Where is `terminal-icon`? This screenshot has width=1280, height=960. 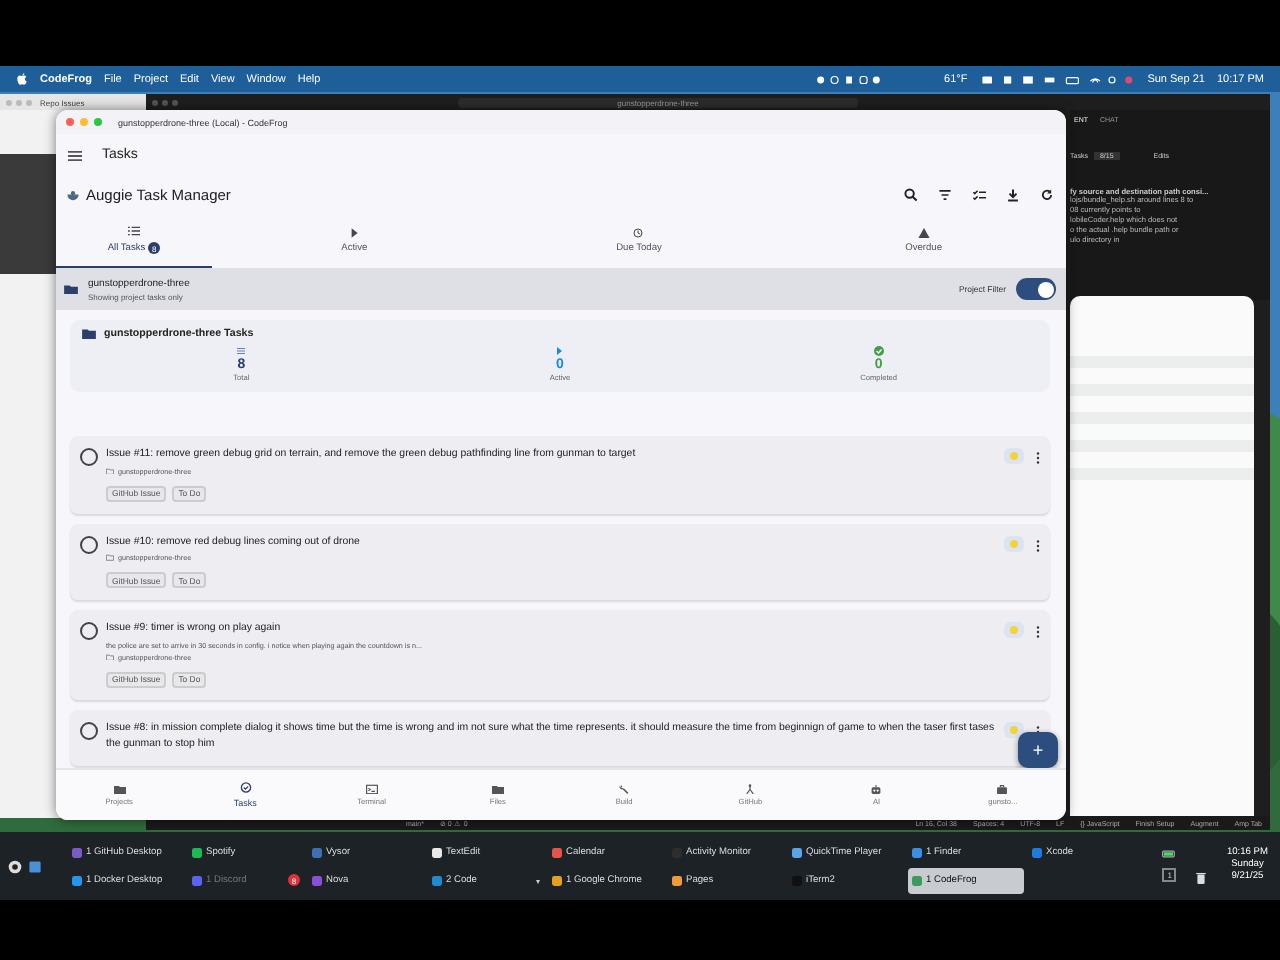
terminal-icon is located at coordinates (371, 789).